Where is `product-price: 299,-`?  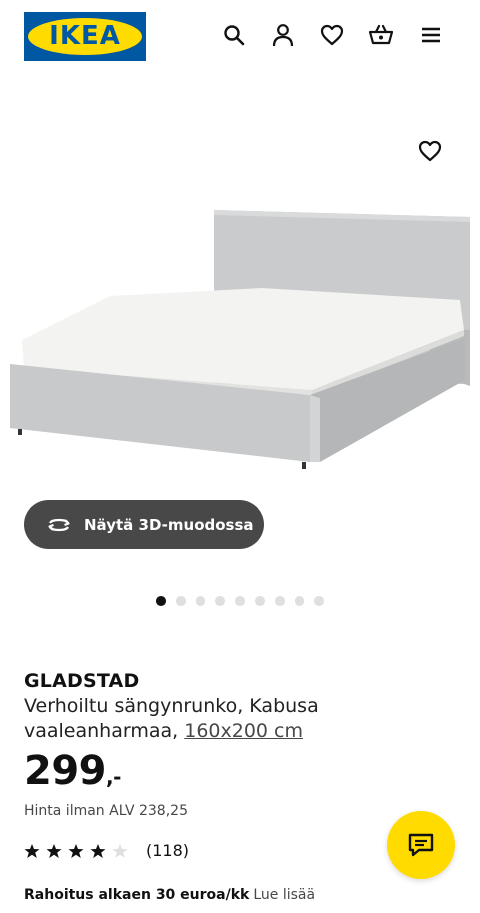
product-price: 299,- is located at coordinates (72, 771).